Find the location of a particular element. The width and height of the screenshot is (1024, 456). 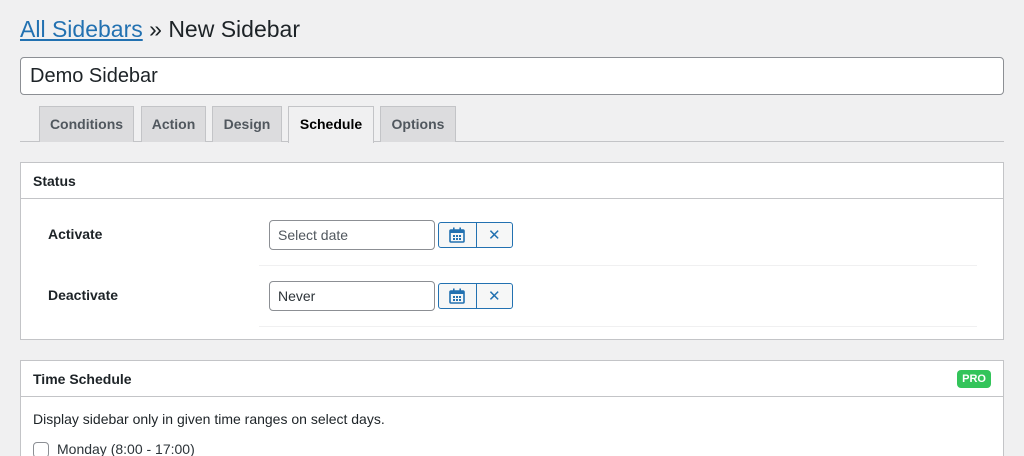

activate-button-group: ✕ is located at coordinates (475, 235).